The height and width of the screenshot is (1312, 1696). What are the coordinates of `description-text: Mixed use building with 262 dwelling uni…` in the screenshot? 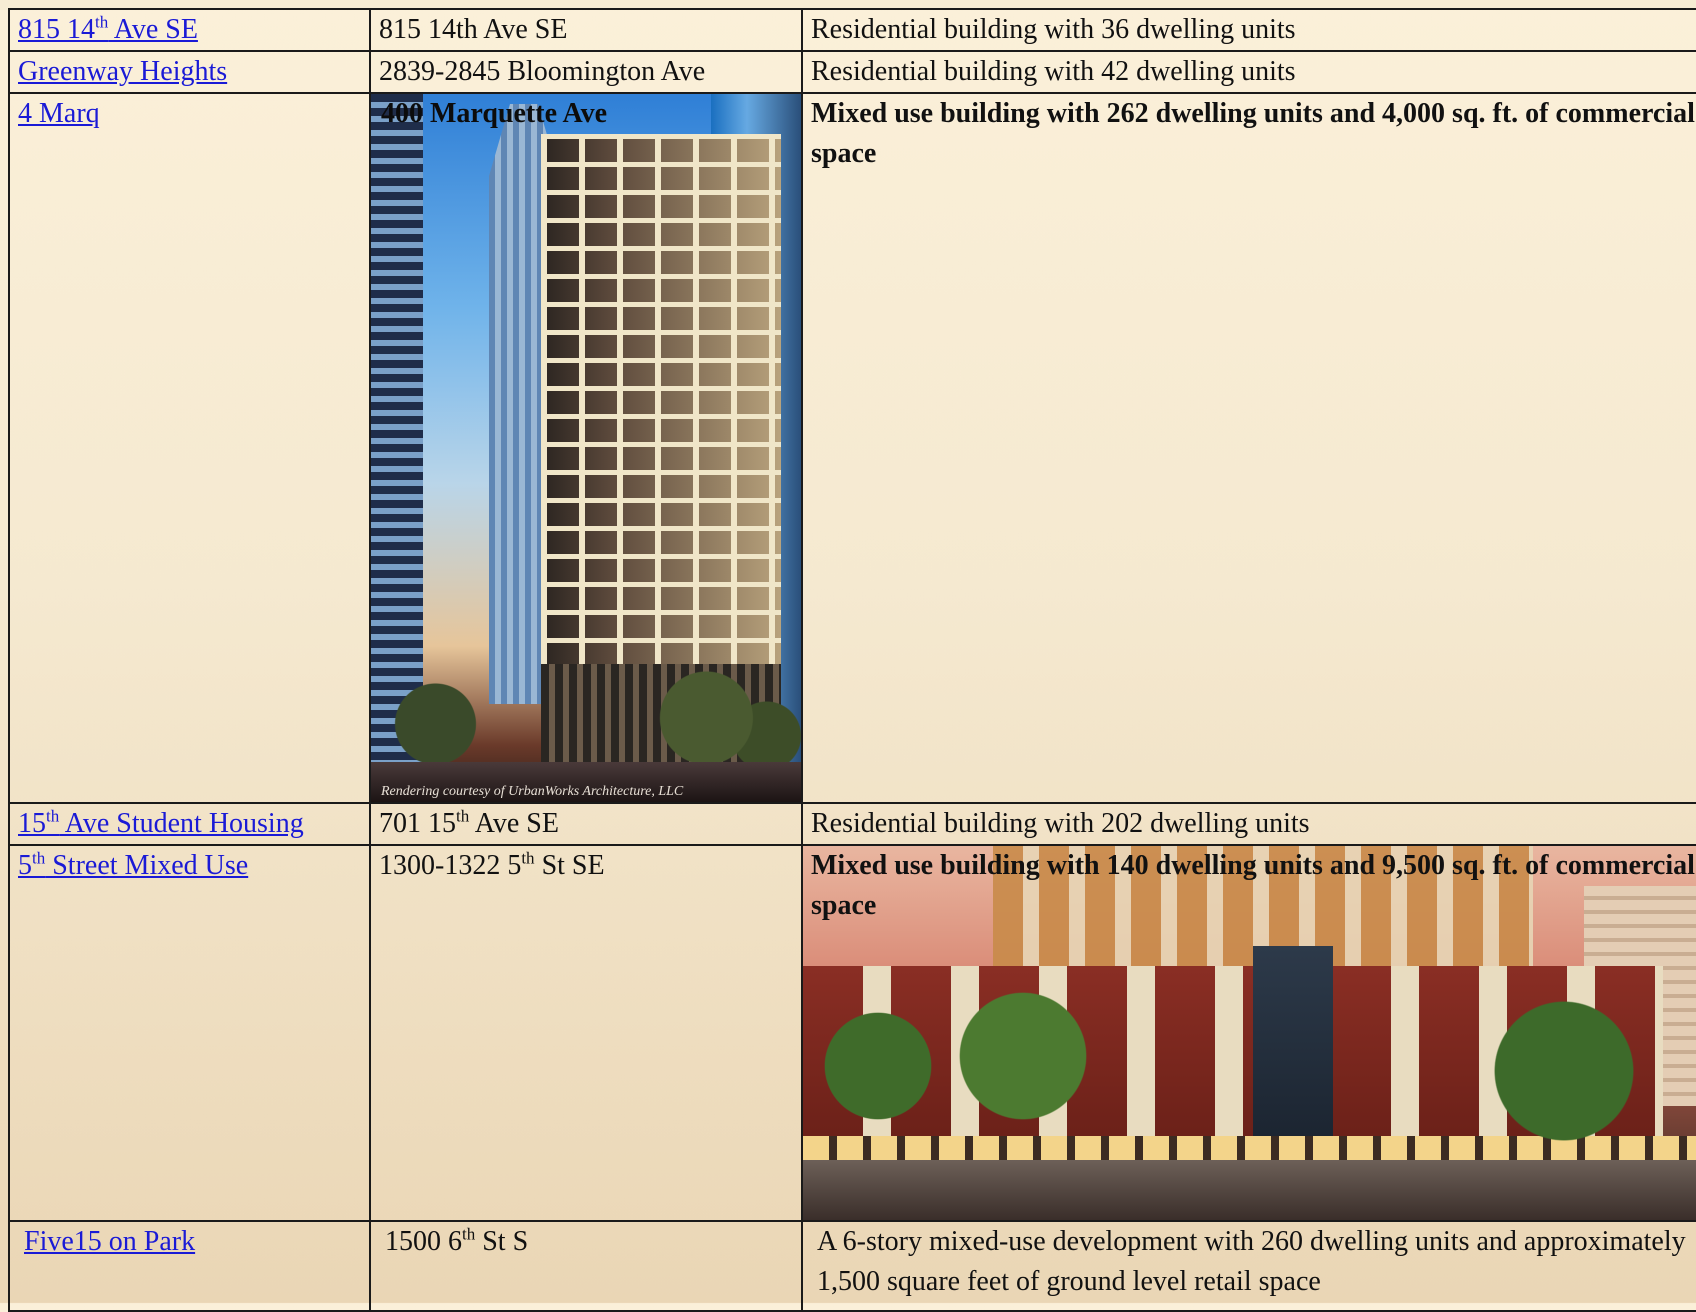 It's located at (1253, 133).